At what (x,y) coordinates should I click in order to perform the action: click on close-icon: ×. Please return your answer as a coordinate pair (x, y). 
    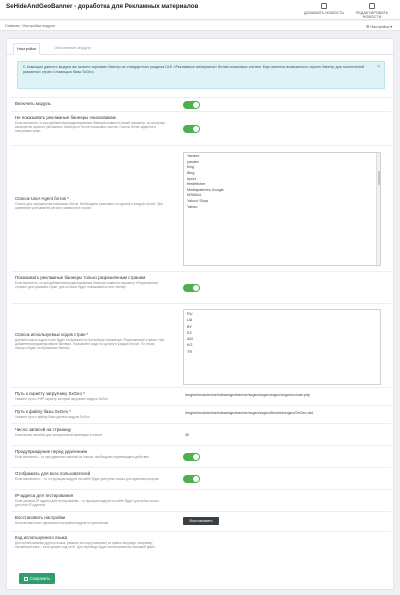
    Looking at the image, I should click on (378, 67).